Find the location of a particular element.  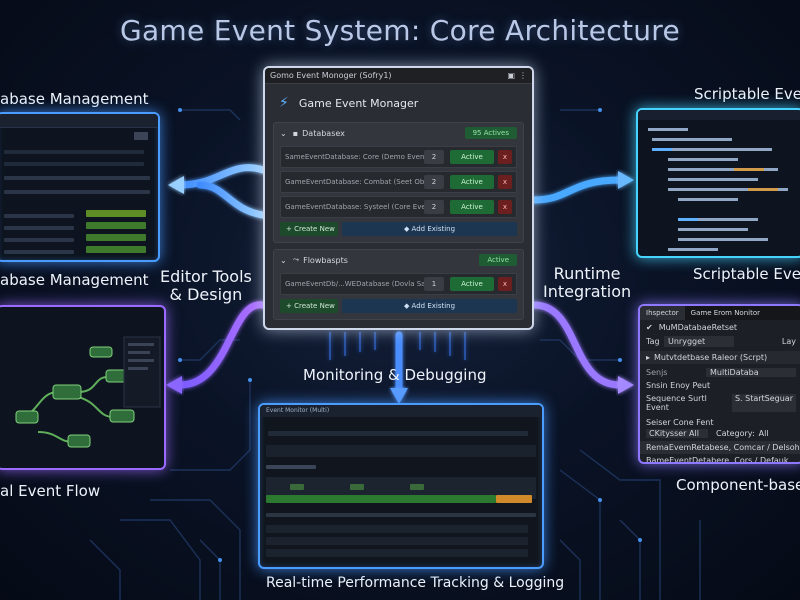

event-list-item: RemaEvemRetabese, Comcar / Delsoh is located at coordinates (720, 447).